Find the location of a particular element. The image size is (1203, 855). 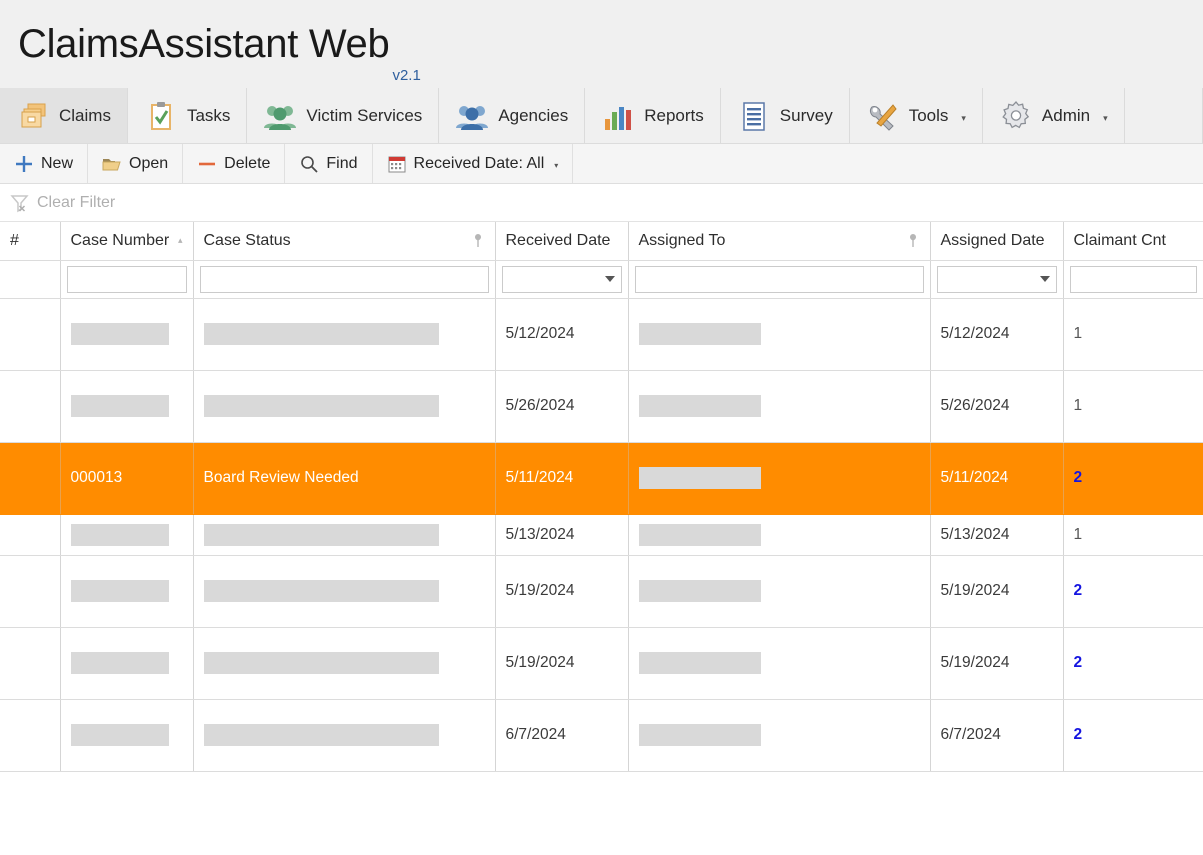

tab-survey-label: Survey is located at coordinates (806, 115).